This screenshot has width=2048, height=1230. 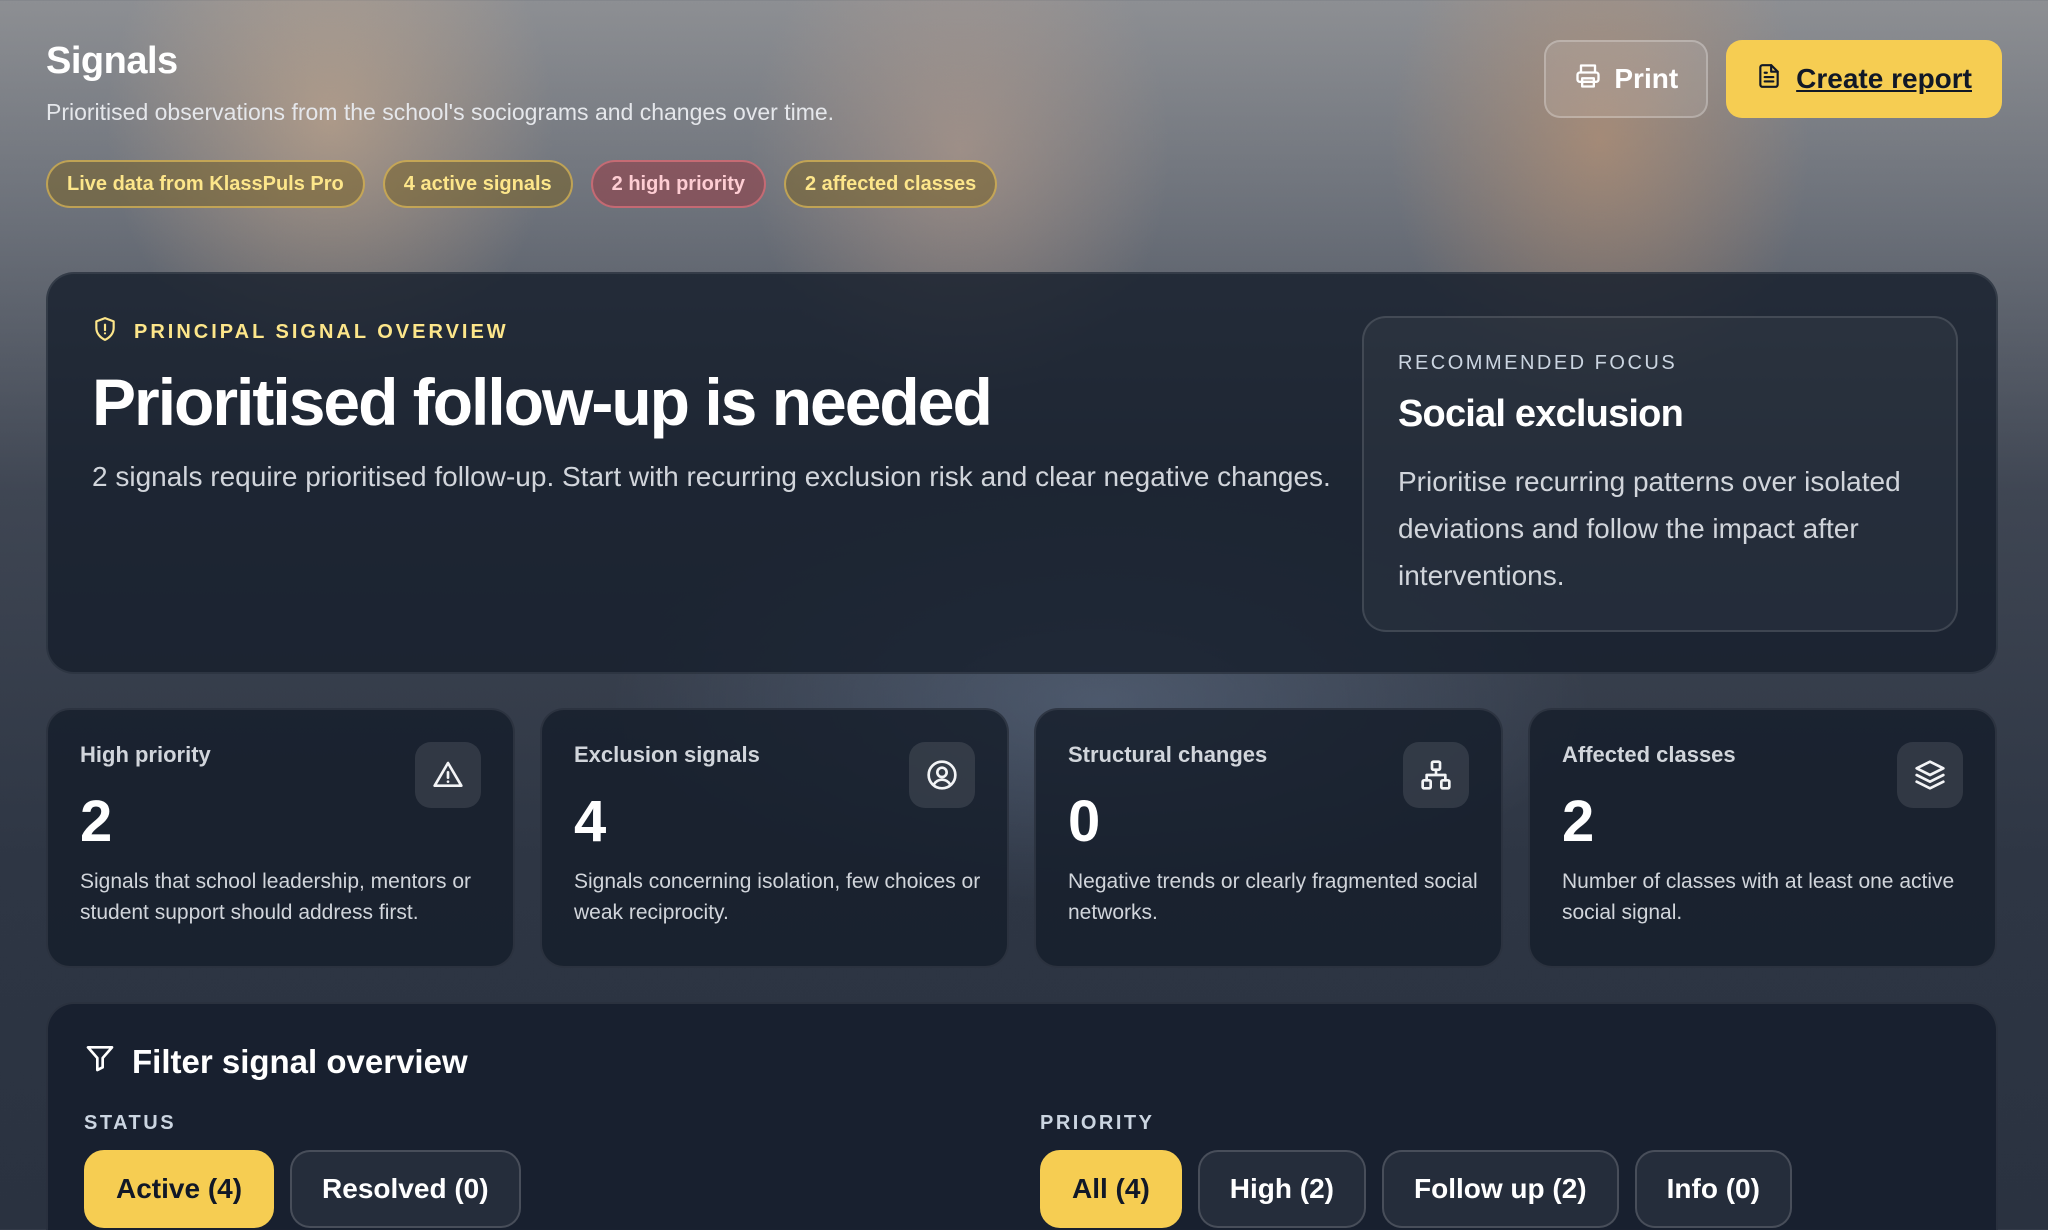 I want to click on shield-icon, so click(x=105, y=332).